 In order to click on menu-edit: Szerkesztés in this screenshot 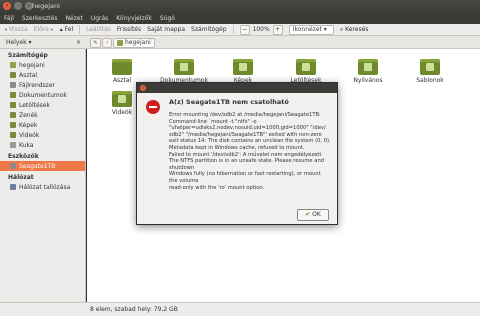, I will do `click(40, 18)`.